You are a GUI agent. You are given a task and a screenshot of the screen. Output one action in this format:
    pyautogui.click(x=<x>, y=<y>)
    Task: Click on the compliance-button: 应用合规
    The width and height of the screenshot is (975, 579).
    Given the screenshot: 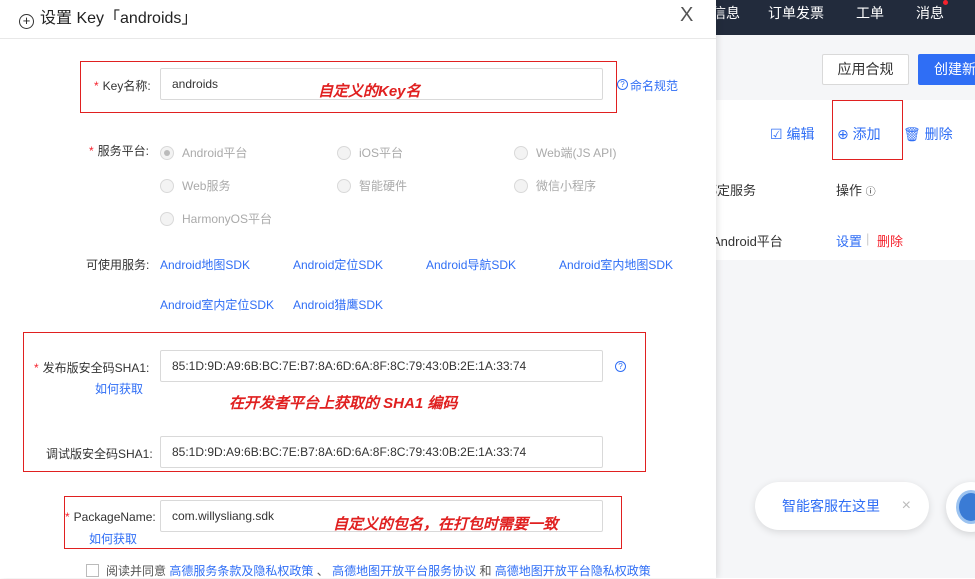 What is the action you would take?
    pyautogui.click(x=865, y=69)
    